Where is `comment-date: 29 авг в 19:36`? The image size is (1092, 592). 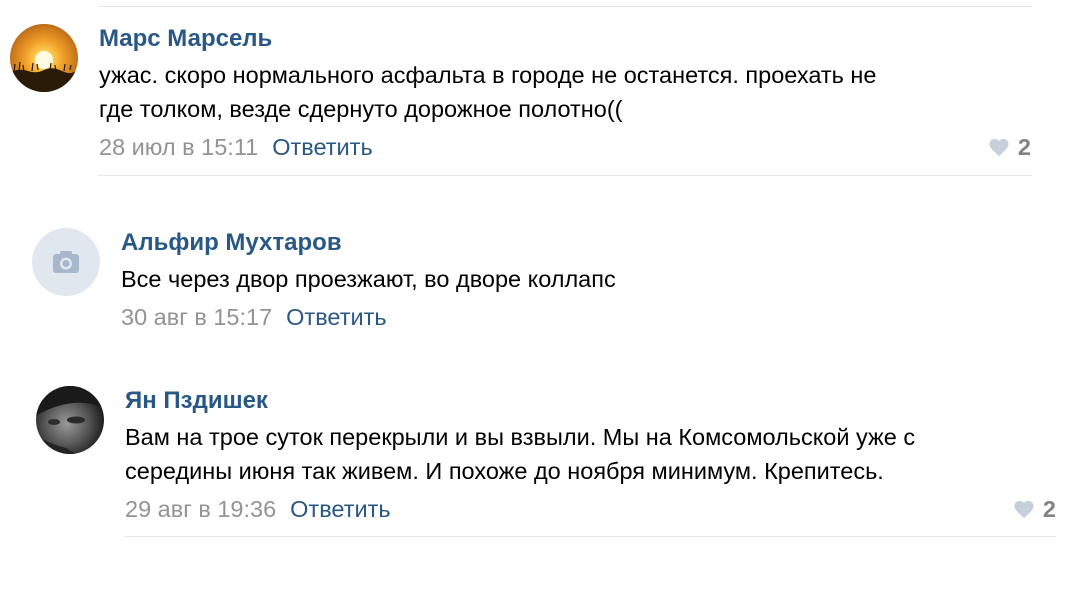
comment-date: 29 авг в 19:36 is located at coordinates (200, 509).